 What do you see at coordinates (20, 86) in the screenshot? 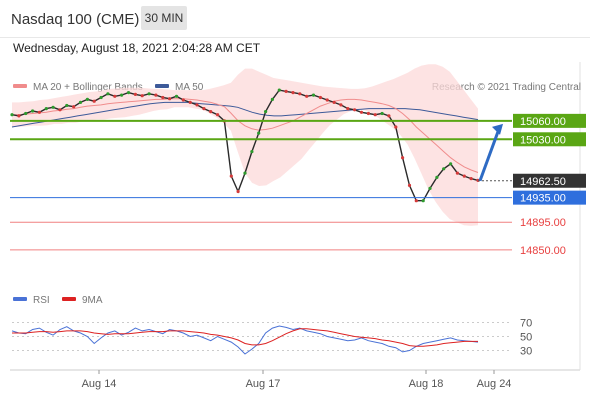
I see `bollinger-legend-swatch` at bounding box center [20, 86].